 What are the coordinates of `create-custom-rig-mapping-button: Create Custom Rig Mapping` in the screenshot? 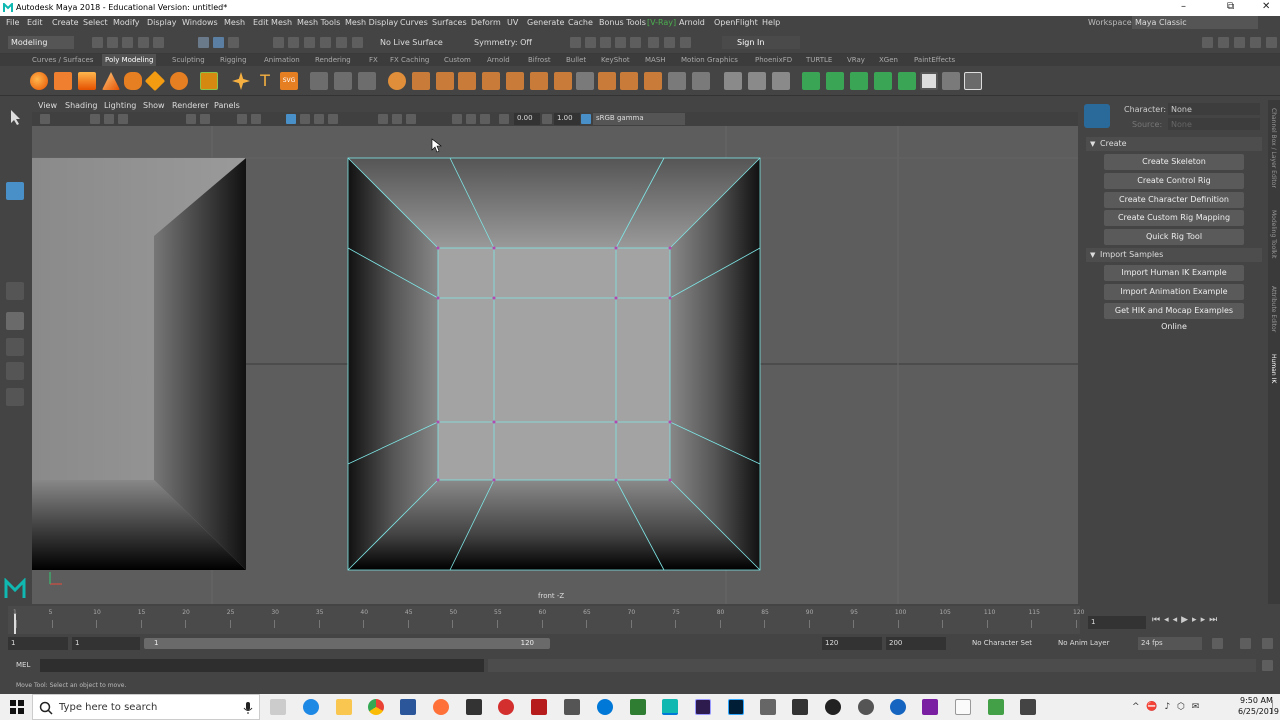 It's located at (1174, 218).